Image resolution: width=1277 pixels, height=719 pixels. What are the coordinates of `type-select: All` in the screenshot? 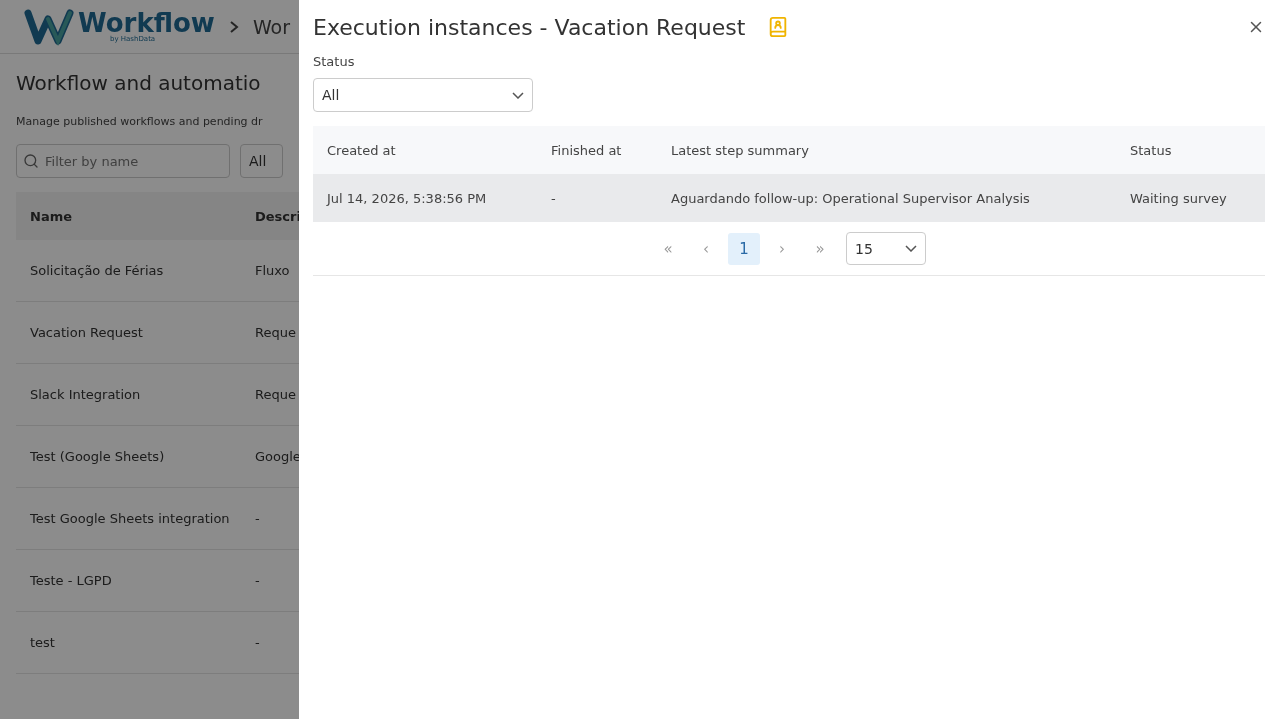 It's located at (261, 161).